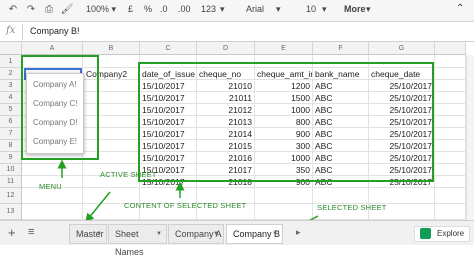 This screenshot has height=261, width=474. What do you see at coordinates (31, 232) in the screenshot?
I see `all-sheets-icon: ≡` at bounding box center [31, 232].